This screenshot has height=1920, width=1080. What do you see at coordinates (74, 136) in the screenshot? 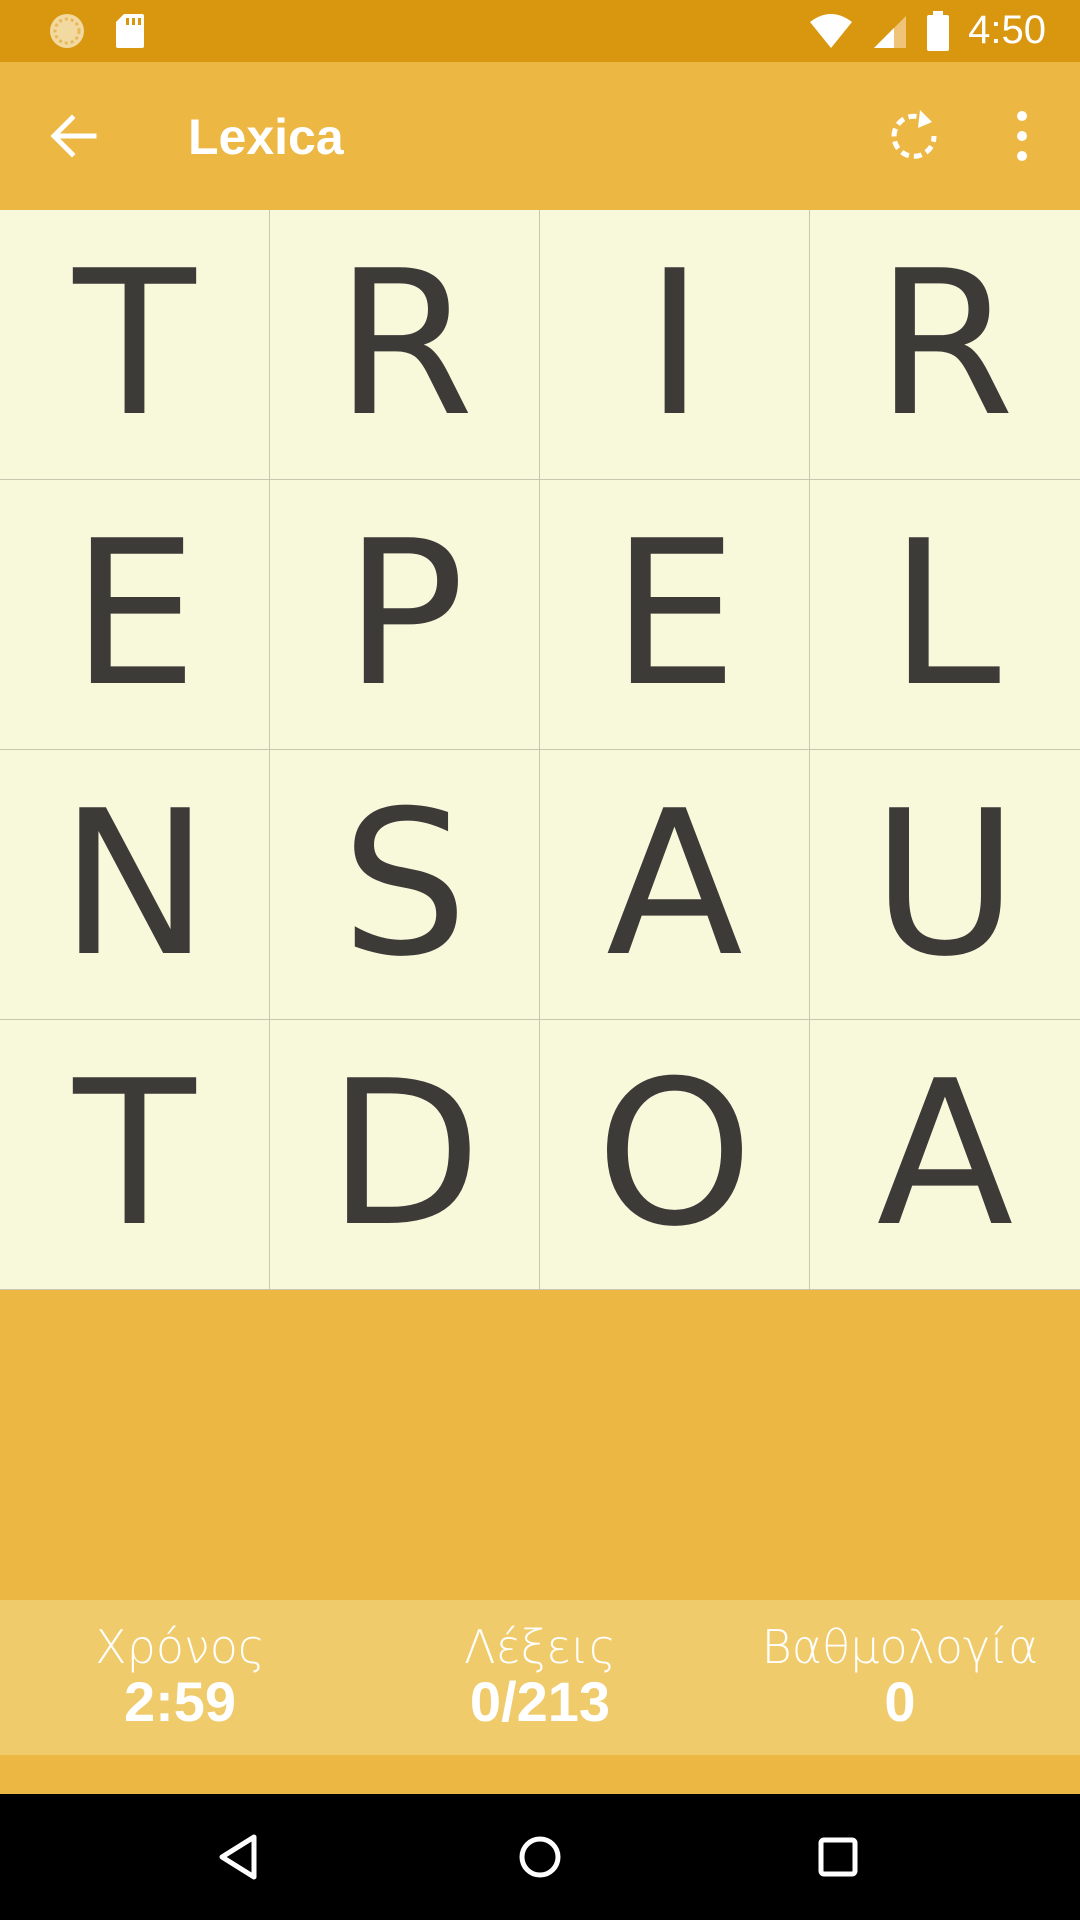
I see `back-arrow-icon` at bounding box center [74, 136].